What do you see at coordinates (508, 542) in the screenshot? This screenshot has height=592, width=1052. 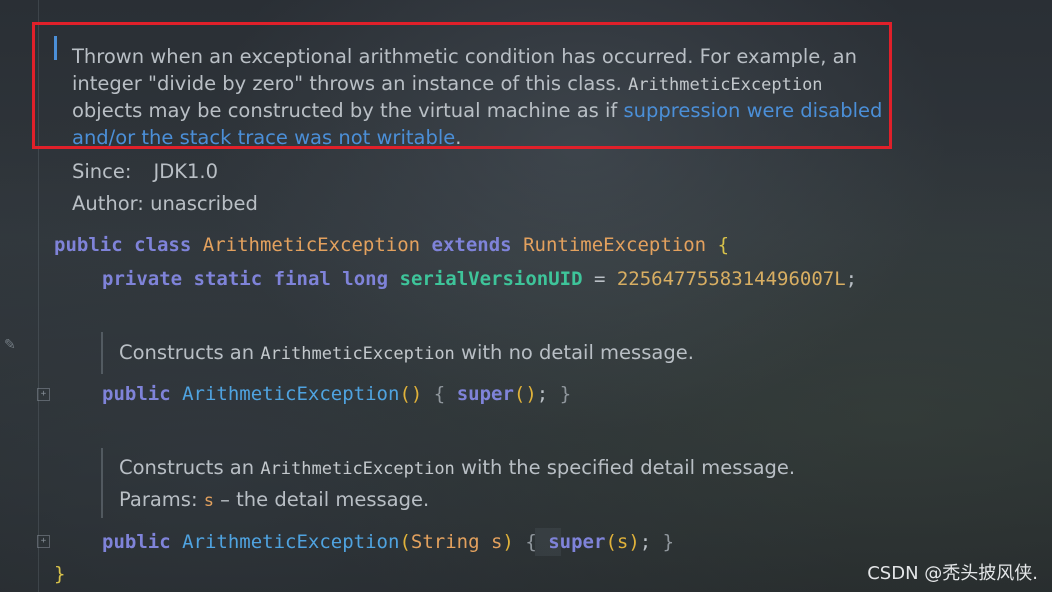 I see `paren: )` at bounding box center [508, 542].